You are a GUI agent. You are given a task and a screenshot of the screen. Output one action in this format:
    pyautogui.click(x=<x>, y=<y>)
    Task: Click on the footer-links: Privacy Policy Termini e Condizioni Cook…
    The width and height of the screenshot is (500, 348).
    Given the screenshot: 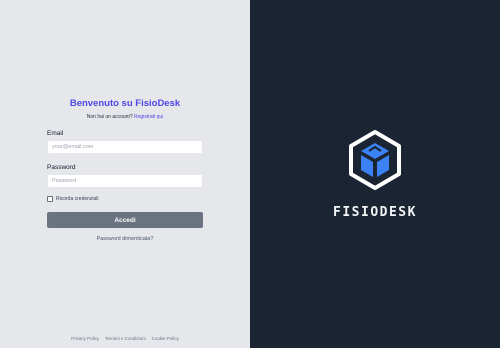 What is the action you would take?
    pyautogui.click(x=125, y=338)
    